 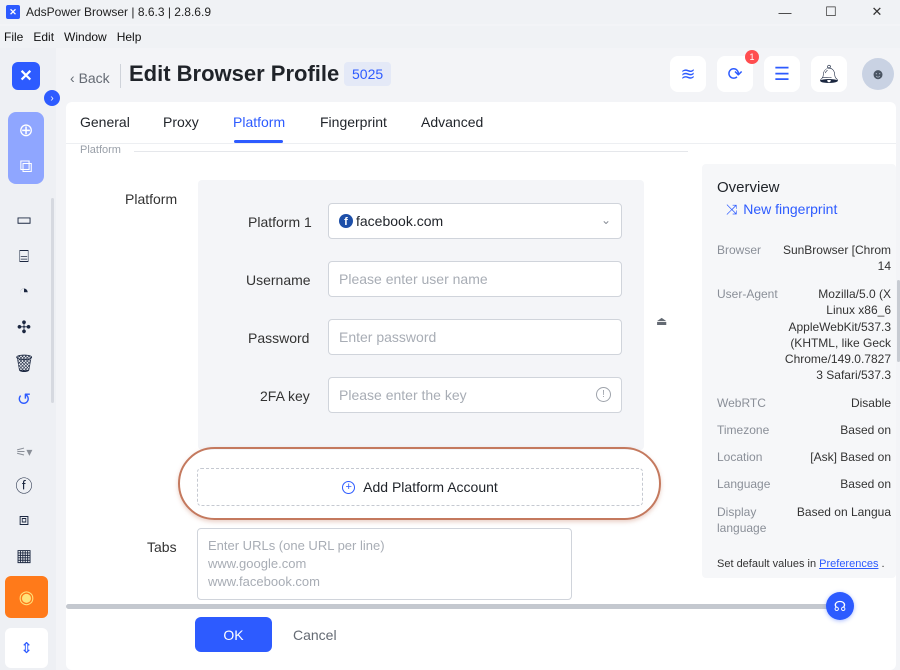 I want to click on overview-footer: Set default values in Preferences ., so click(x=801, y=564).